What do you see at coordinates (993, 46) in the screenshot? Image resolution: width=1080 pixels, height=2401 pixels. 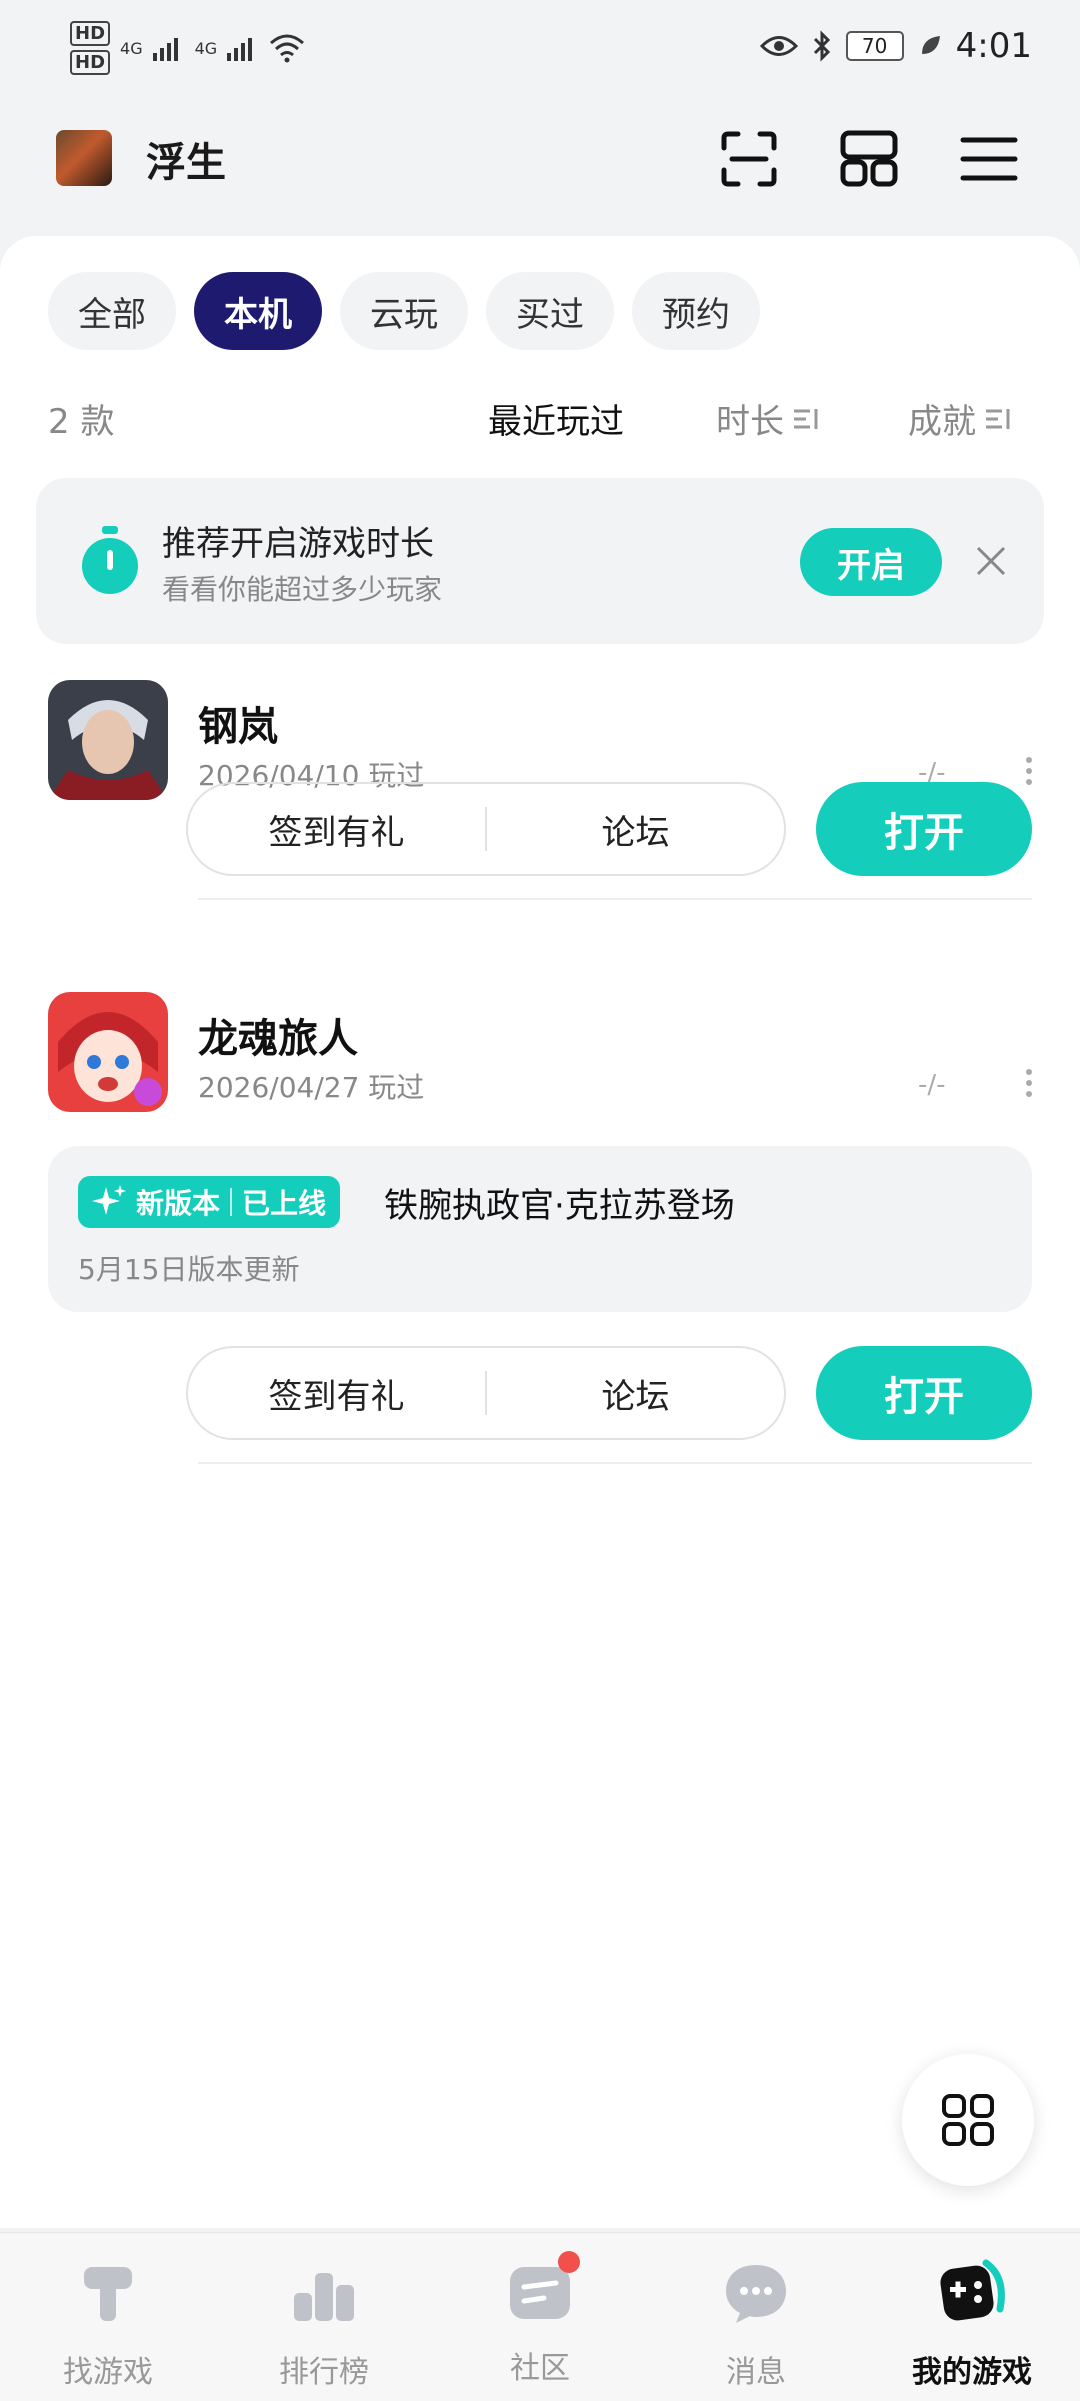 I see `clock: 4:01` at bounding box center [993, 46].